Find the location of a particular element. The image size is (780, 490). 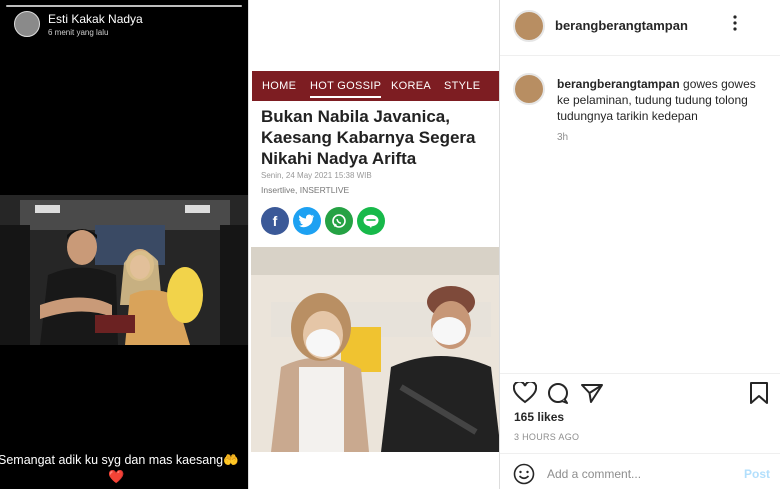

story-progress-bar is located at coordinates (124, 6).